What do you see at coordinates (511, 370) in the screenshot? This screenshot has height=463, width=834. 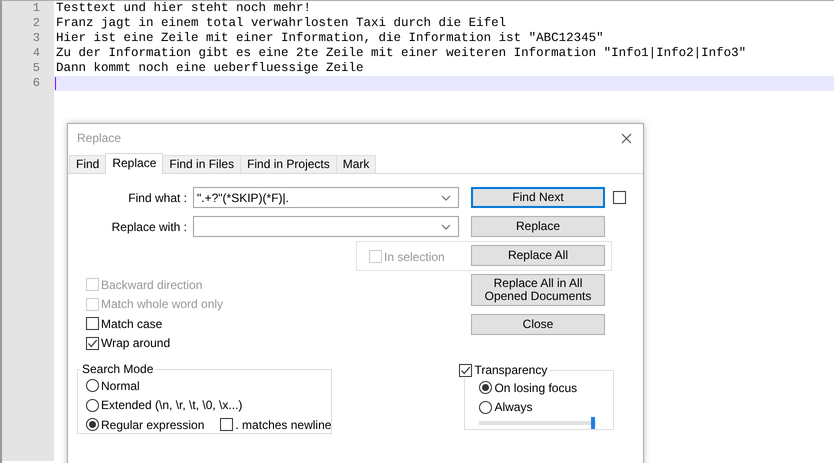 I see `checkbox-label: Transparency` at bounding box center [511, 370].